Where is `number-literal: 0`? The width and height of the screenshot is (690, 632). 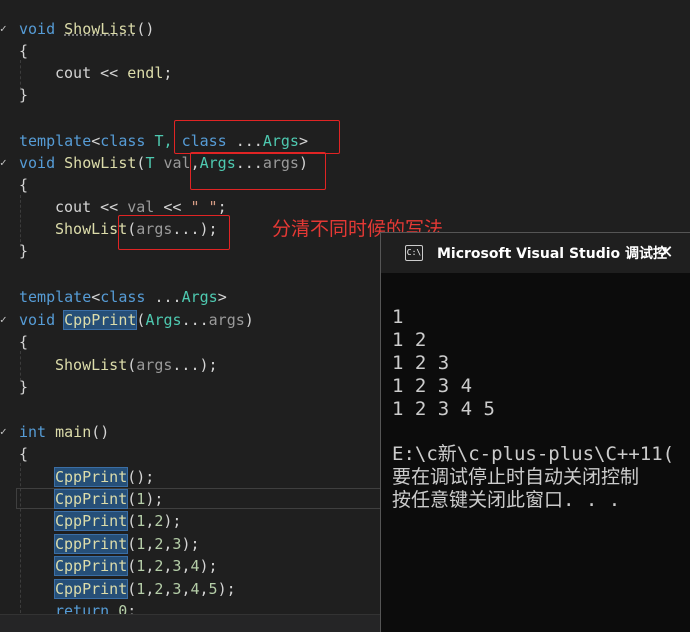
number-literal: 0 is located at coordinates (123, 608).